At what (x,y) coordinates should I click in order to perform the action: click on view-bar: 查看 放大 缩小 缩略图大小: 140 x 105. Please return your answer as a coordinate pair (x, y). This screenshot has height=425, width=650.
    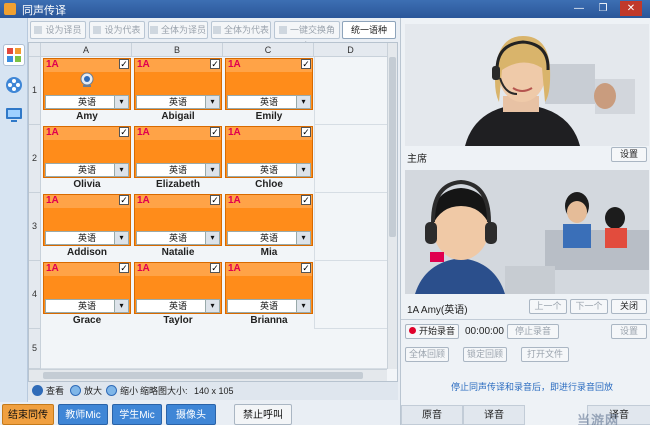
    Looking at the image, I should click on (213, 391).